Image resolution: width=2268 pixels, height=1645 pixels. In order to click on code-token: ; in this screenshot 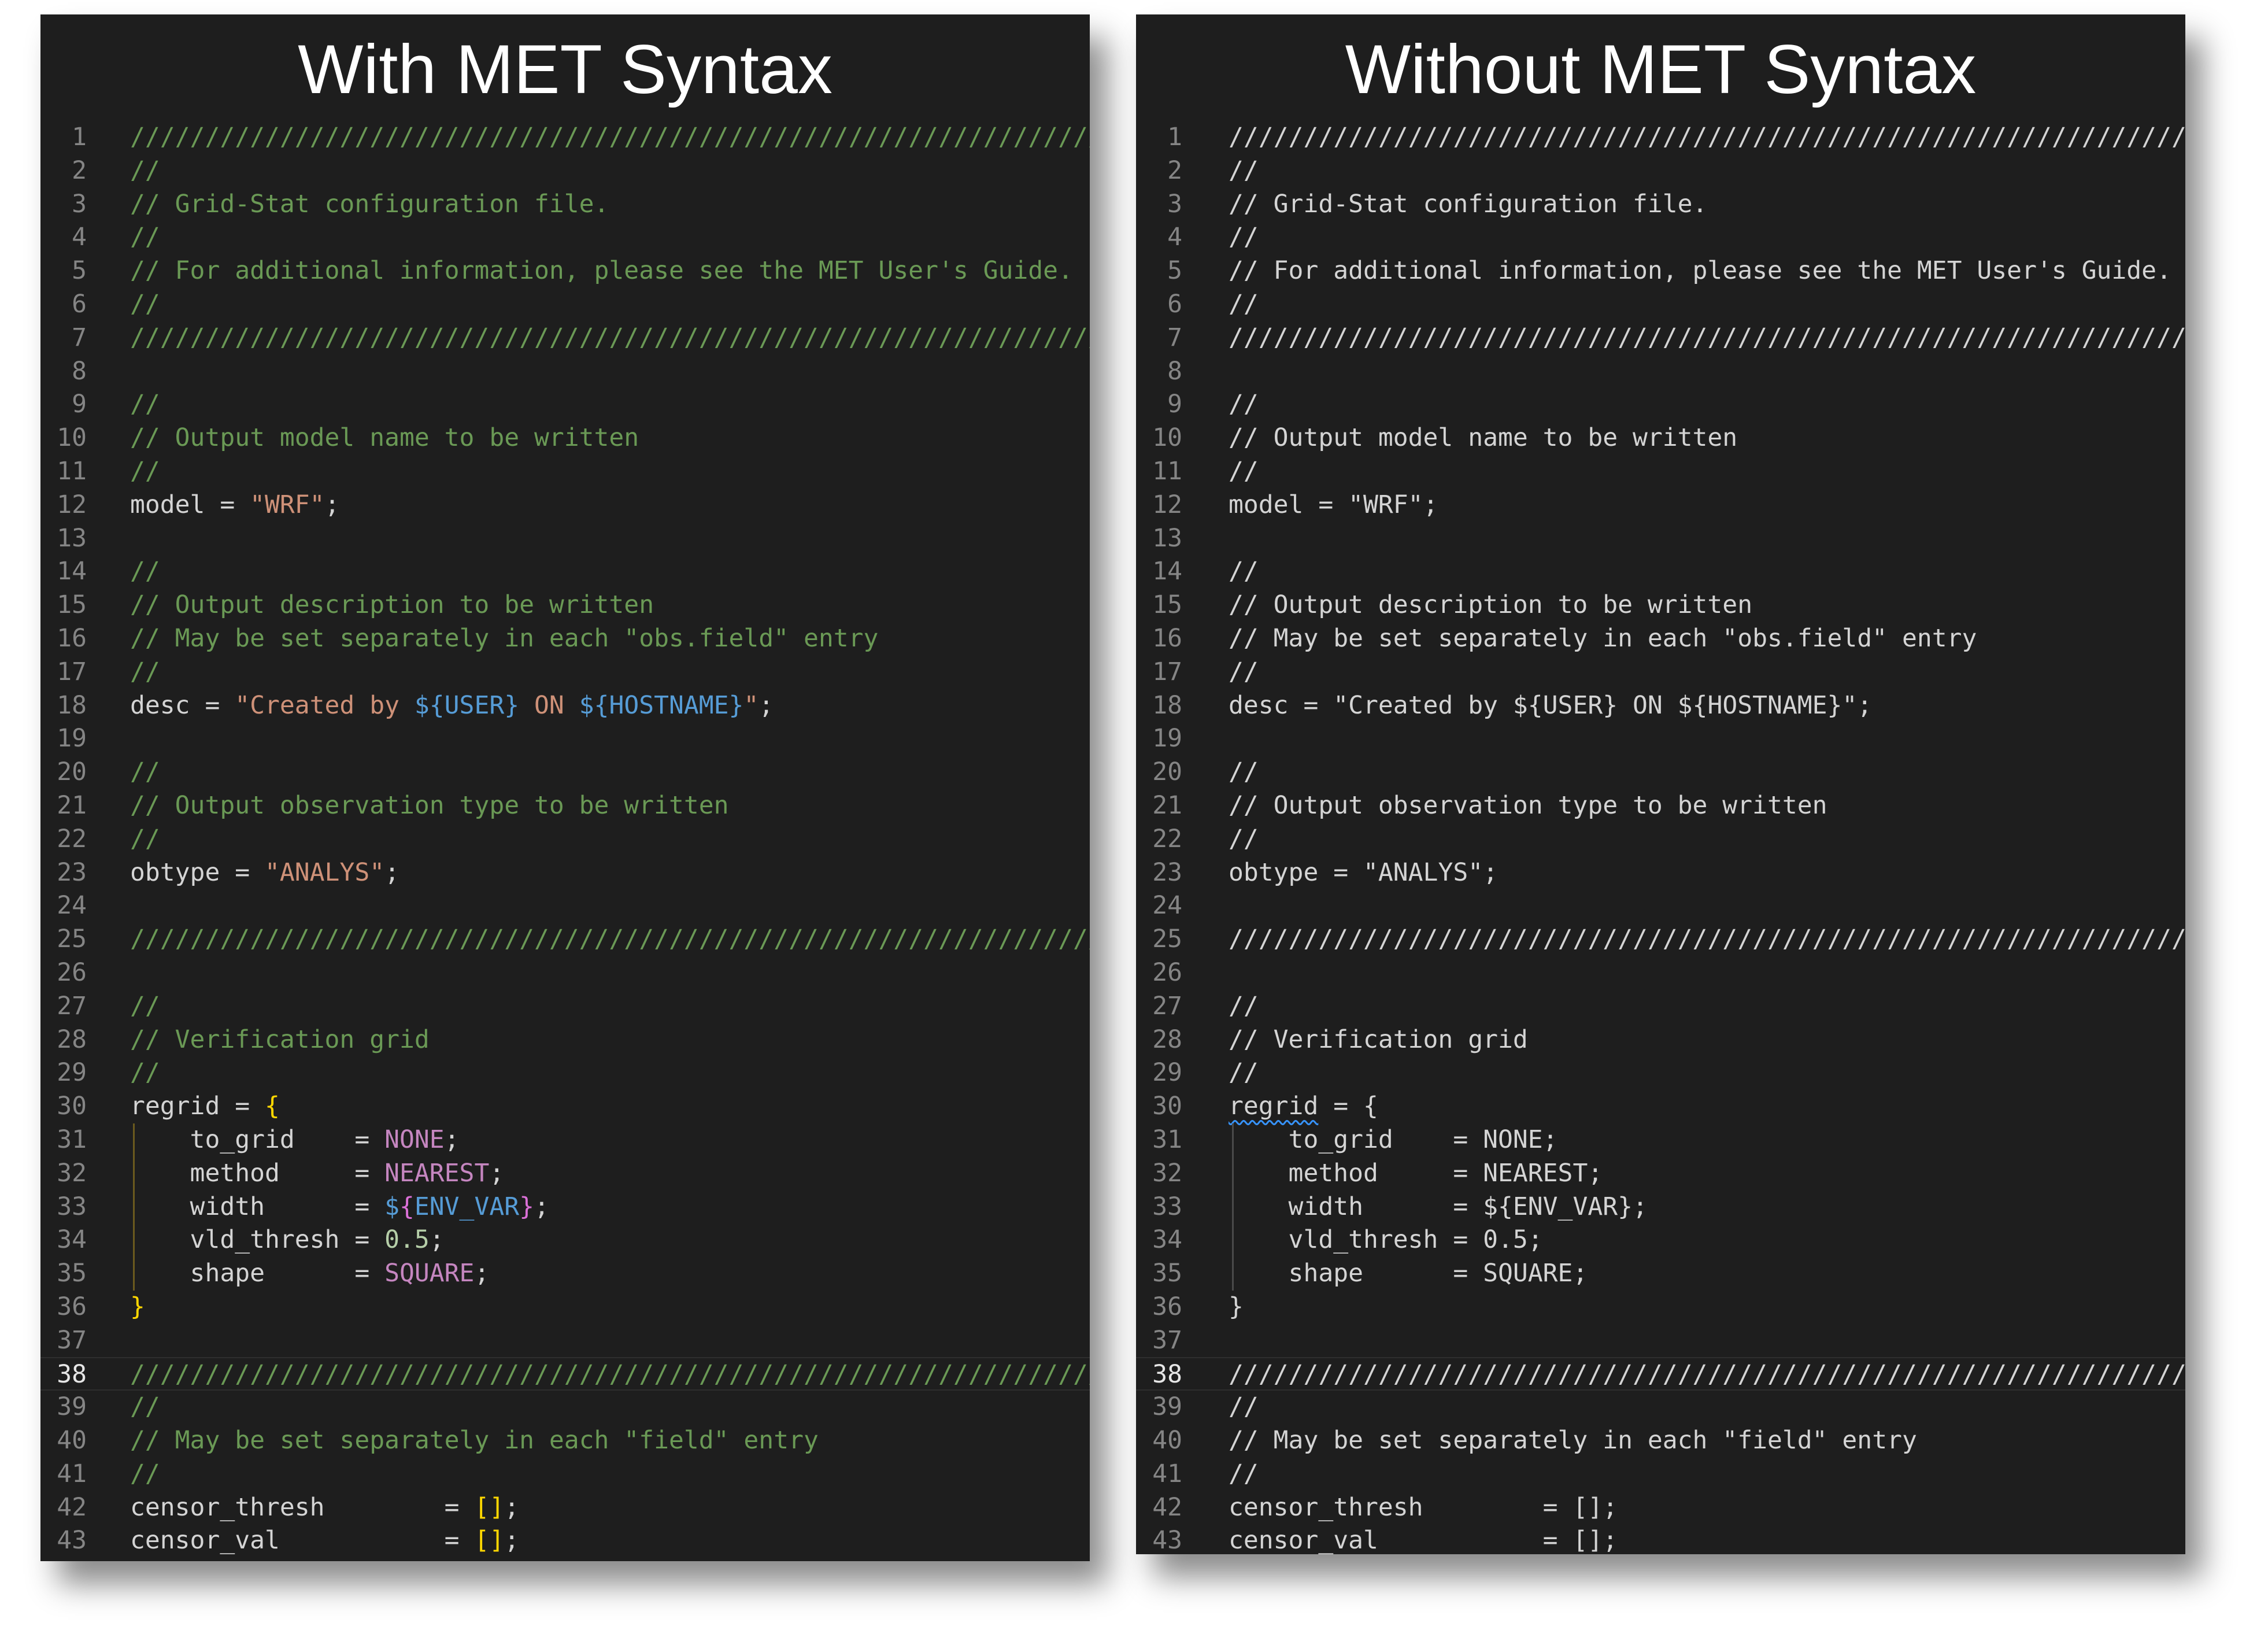, I will do `click(1430, 505)`.